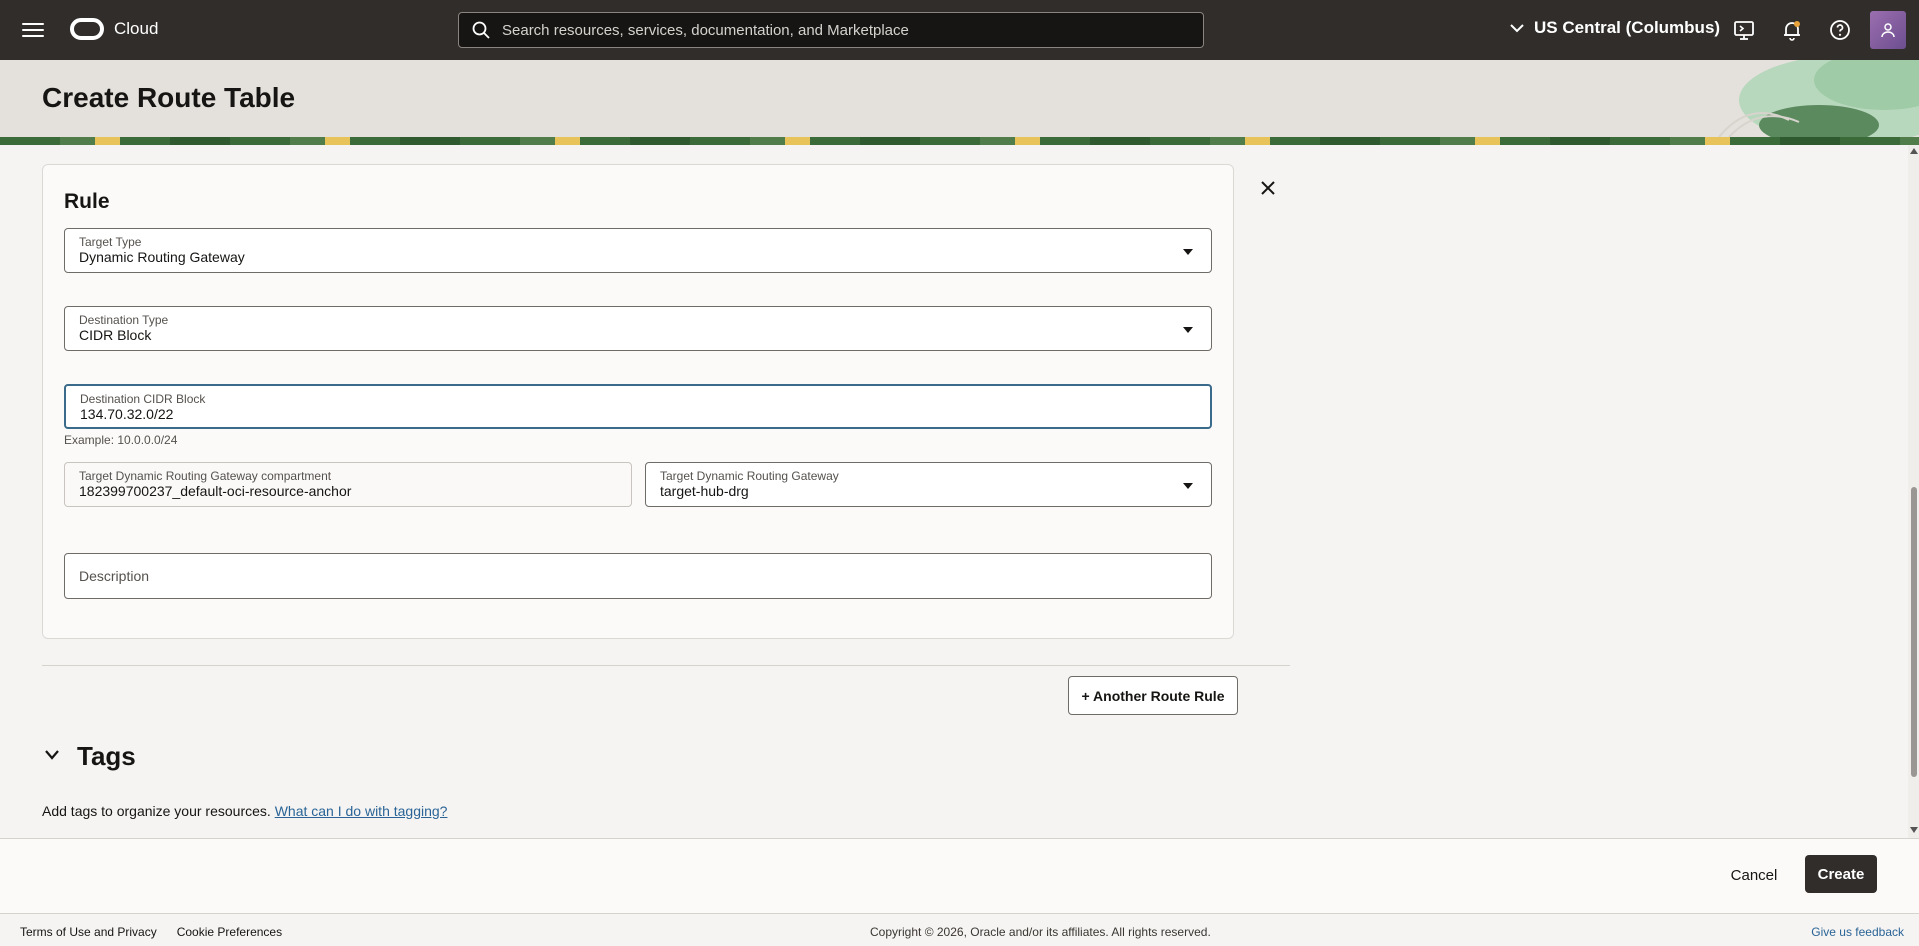  I want to click on header-decoration, so click(1818, 98).